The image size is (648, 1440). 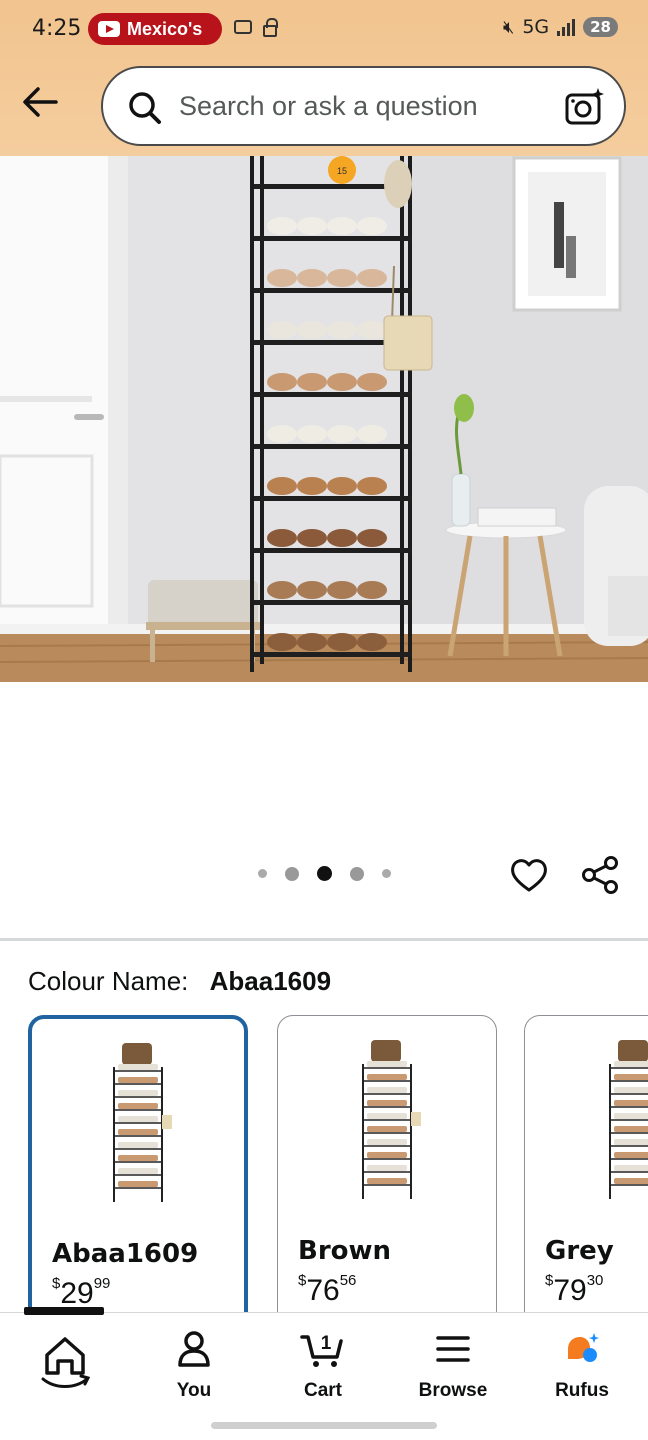 What do you see at coordinates (574, 1289) in the screenshot?
I see `swatch-price: $7930` at bounding box center [574, 1289].